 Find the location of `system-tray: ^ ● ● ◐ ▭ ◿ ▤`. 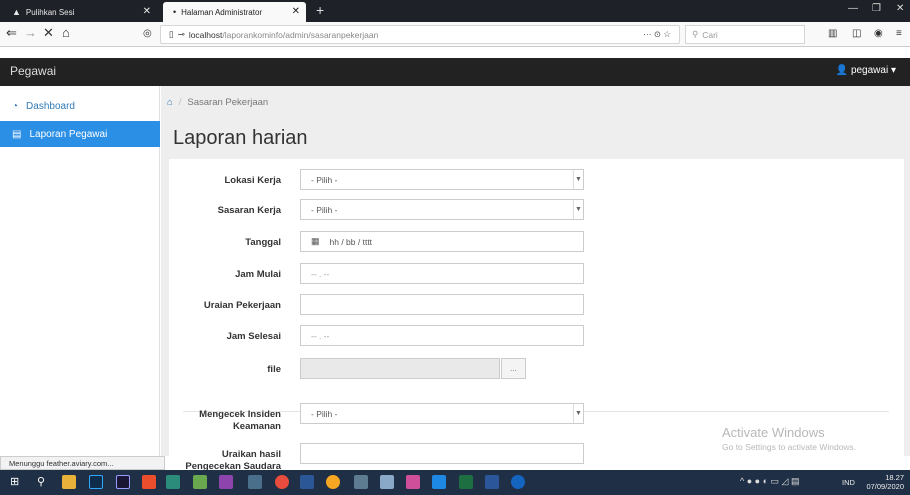

system-tray: ^ ● ● ◐ ▭ ◿ ▤ is located at coordinates (769, 481).